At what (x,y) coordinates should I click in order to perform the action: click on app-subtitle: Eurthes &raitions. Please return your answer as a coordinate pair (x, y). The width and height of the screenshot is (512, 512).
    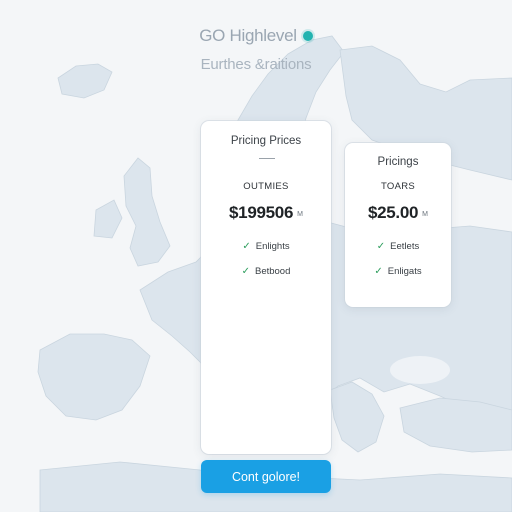
    Looking at the image, I should click on (256, 64).